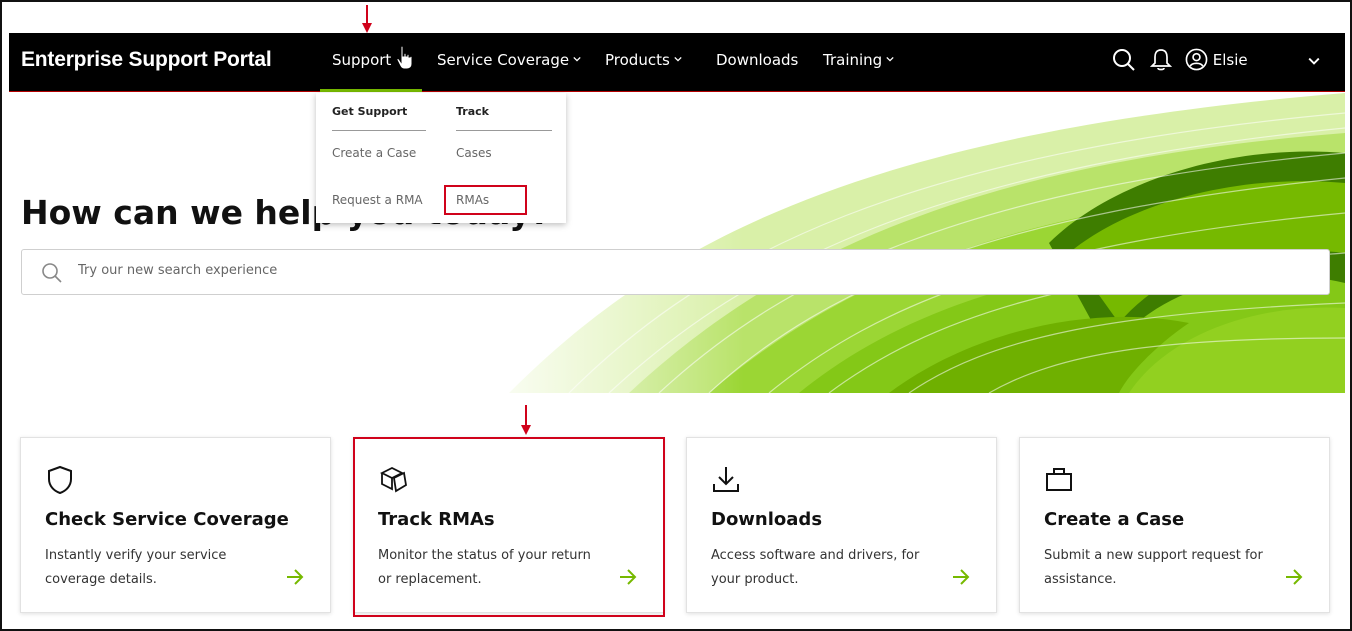 The height and width of the screenshot is (631, 1352). I want to click on portal-title: Enterprise Support Portal, so click(146, 60).